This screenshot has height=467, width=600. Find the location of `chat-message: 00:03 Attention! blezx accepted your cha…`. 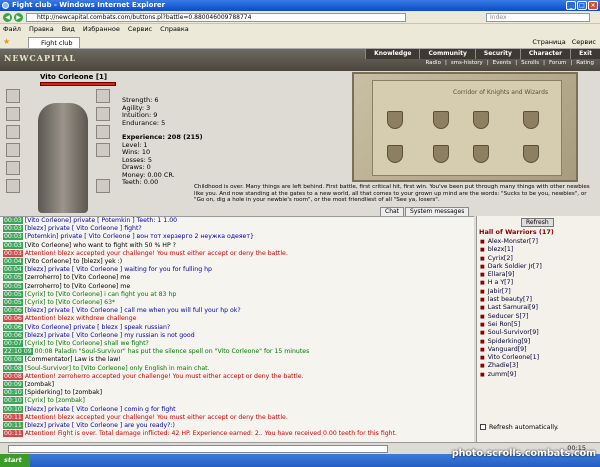

chat-message: 00:03 Attention! blezx accepted your cha… is located at coordinates (237, 253).